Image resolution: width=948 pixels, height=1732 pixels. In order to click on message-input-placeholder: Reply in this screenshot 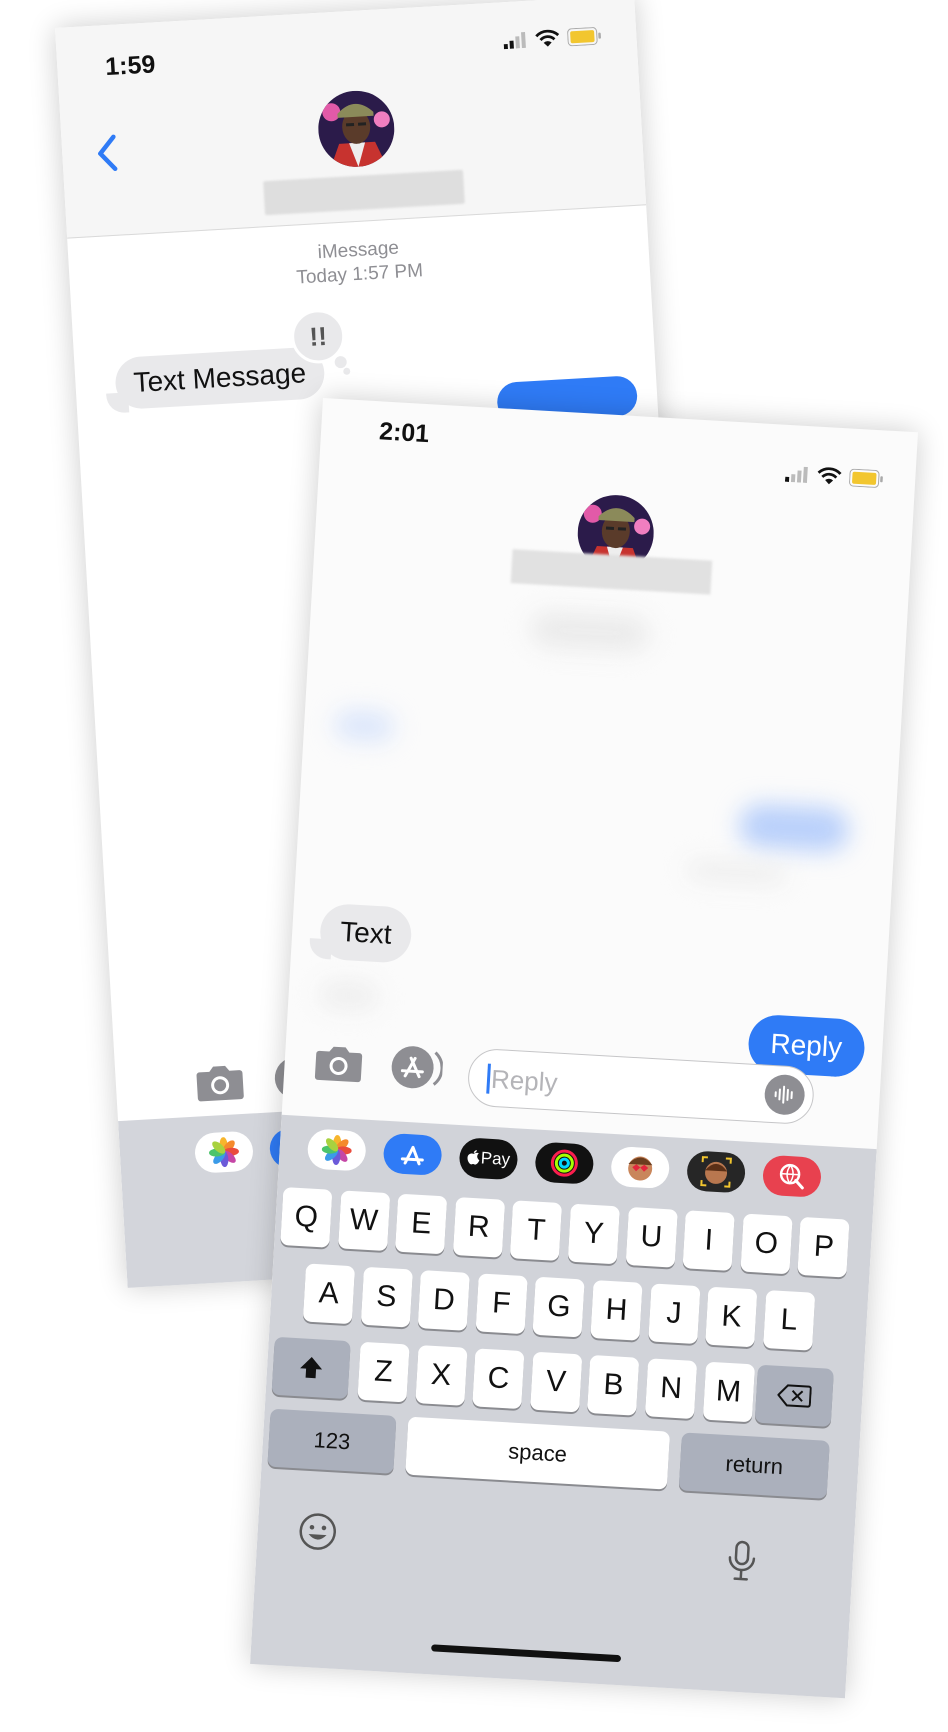, I will do `click(524, 1080)`.